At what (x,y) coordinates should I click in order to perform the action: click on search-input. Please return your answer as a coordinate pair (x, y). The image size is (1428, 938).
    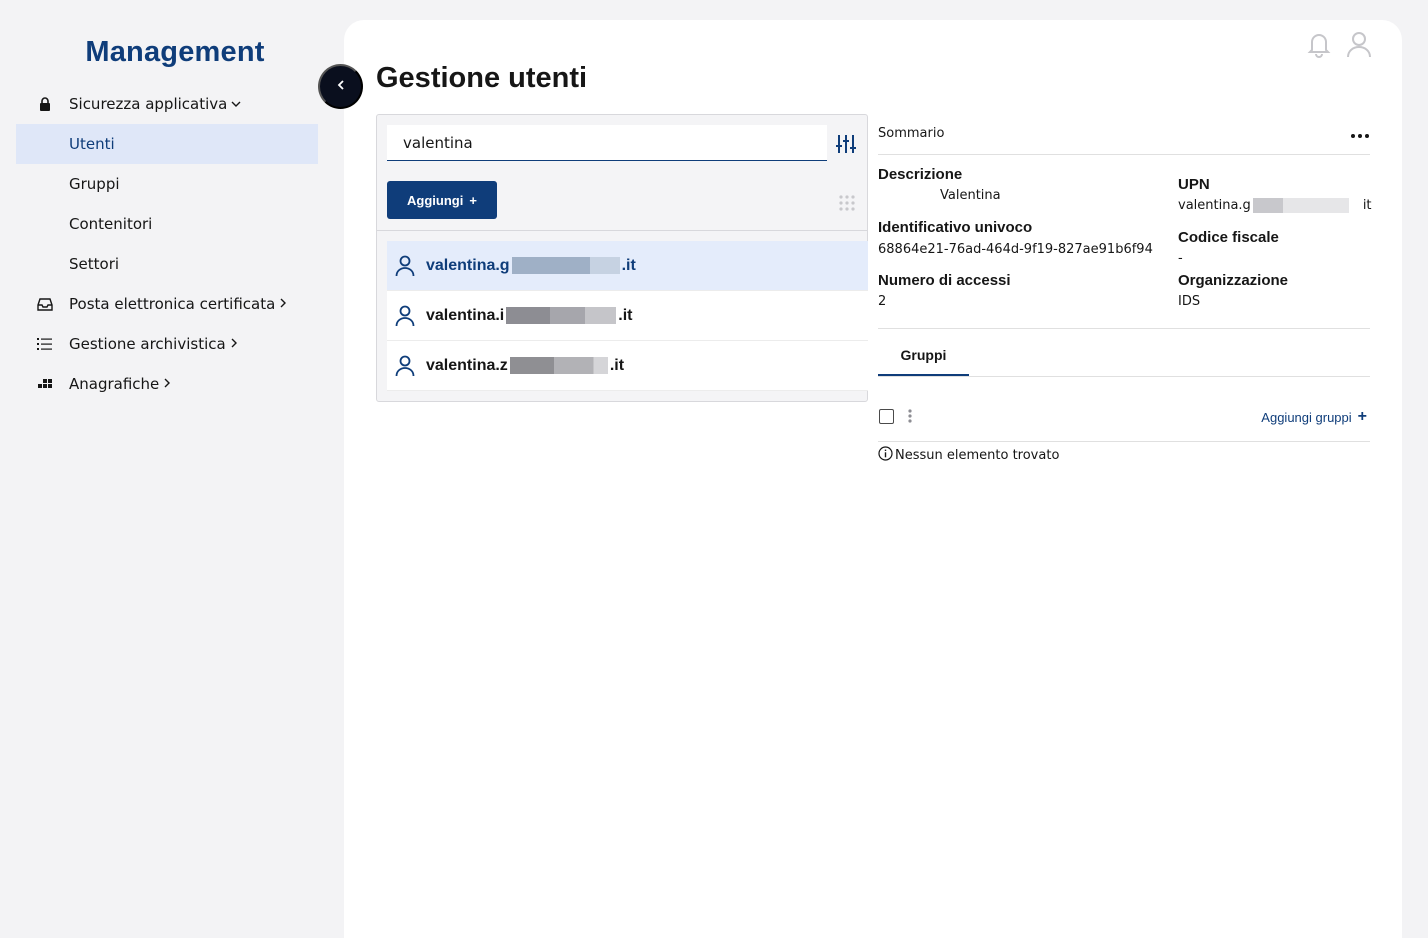
    Looking at the image, I should click on (607, 142).